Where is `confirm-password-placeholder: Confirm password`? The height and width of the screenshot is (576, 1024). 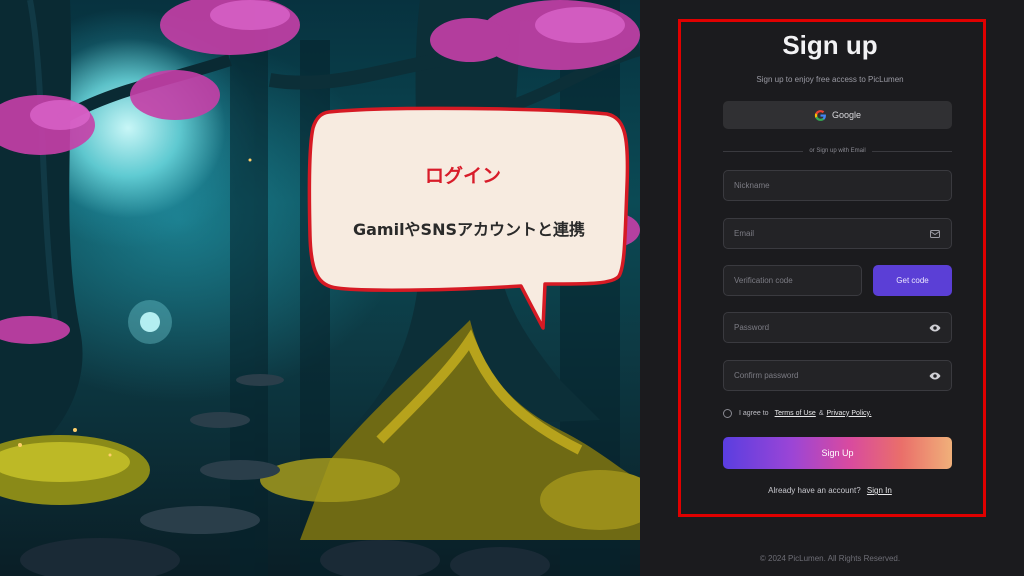
confirm-password-placeholder: Confirm password is located at coordinates (766, 375).